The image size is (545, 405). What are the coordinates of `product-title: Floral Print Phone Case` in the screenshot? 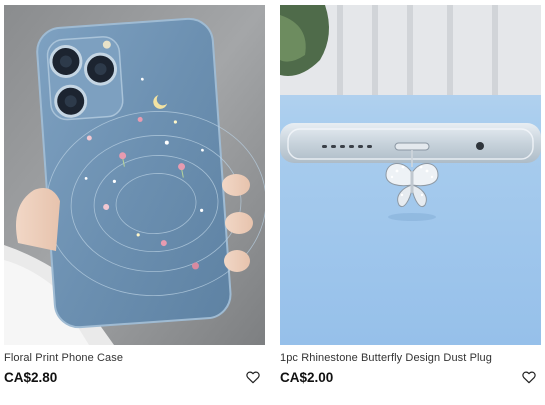 It's located at (63, 358).